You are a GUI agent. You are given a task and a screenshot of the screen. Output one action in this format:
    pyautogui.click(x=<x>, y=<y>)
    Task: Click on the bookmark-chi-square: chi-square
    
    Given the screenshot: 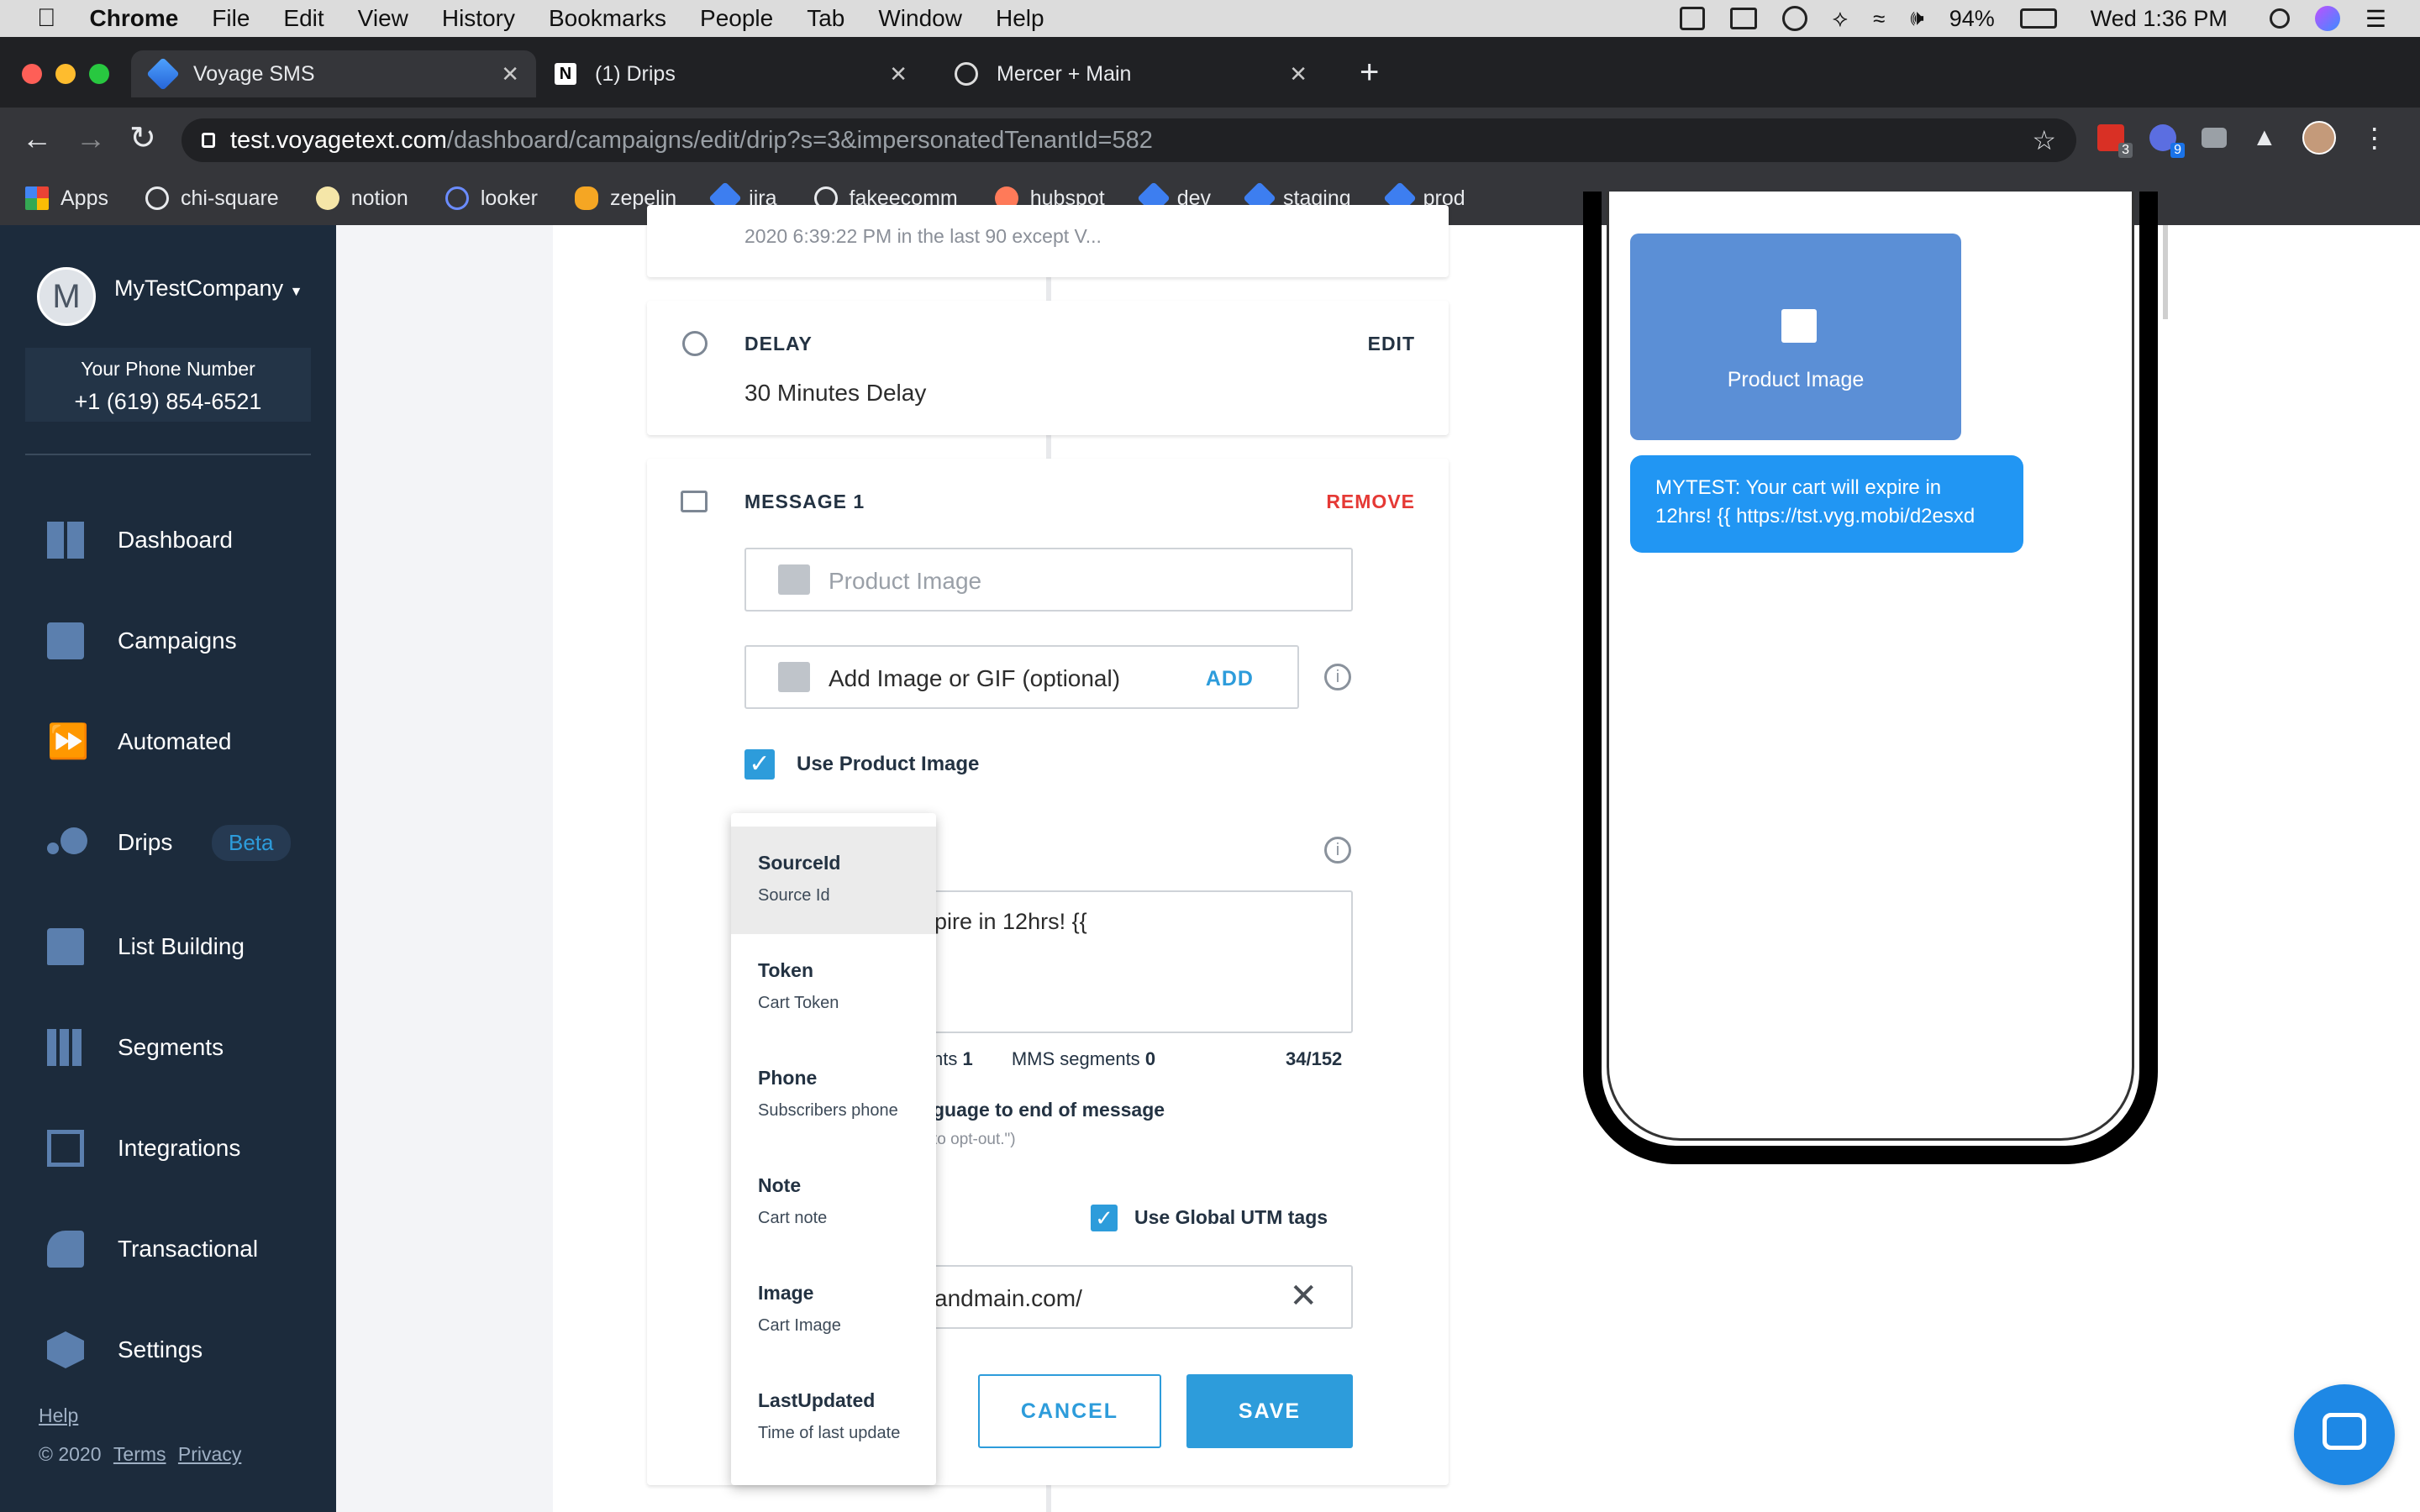 What is the action you would take?
    pyautogui.click(x=212, y=198)
    